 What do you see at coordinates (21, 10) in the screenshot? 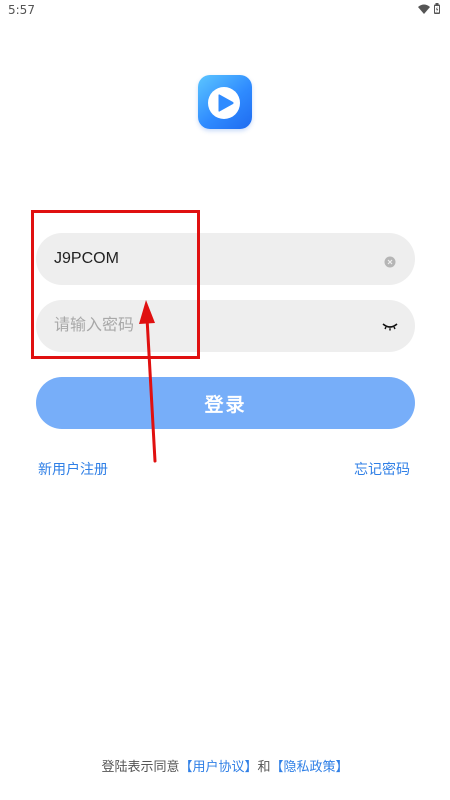
I see `status-time: 5:57` at bounding box center [21, 10].